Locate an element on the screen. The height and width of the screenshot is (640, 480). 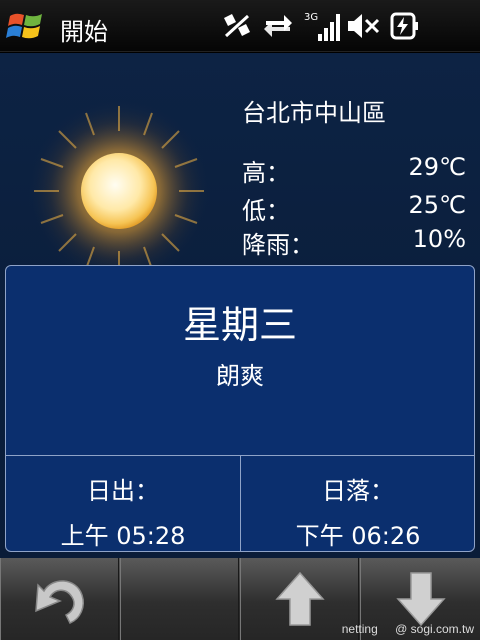
speaker-muted-icon is located at coordinates (363, 26).